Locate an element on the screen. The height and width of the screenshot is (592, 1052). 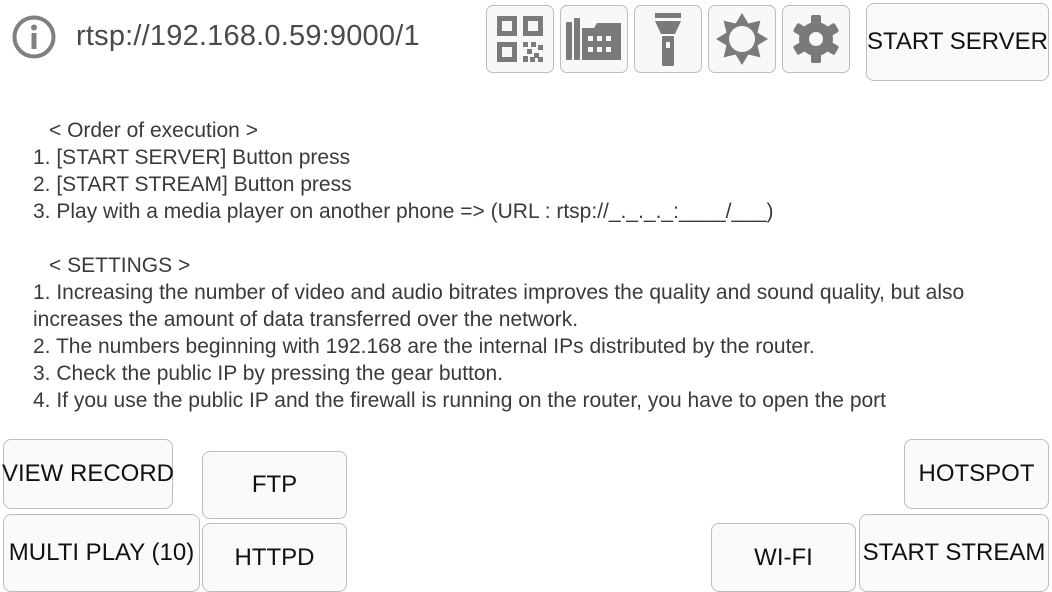
order-heading: < Order of execution > is located at coordinates (153, 130).